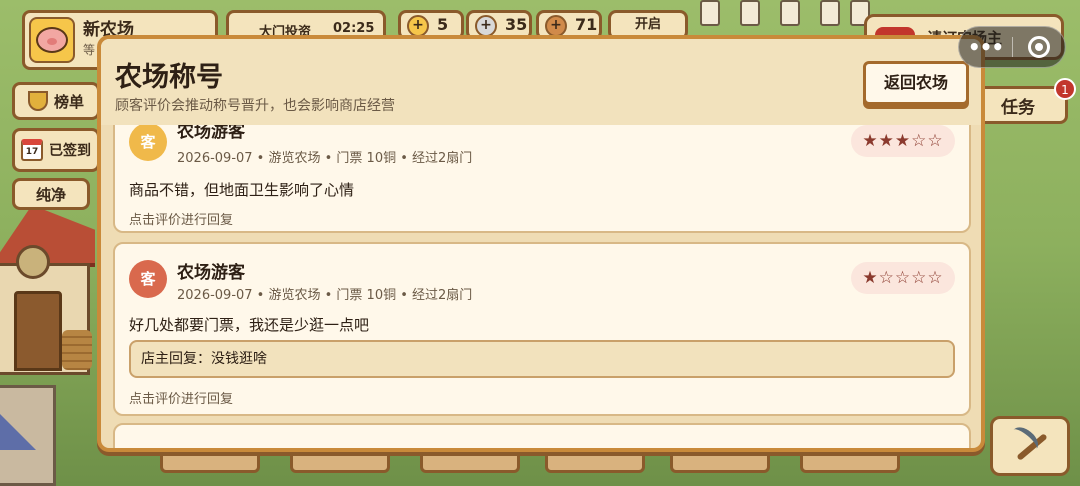 The width and height of the screenshot is (1080, 486). What do you see at coordinates (903, 141) in the screenshot?
I see `rating-stars: ★★★☆☆` at bounding box center [903, 141].